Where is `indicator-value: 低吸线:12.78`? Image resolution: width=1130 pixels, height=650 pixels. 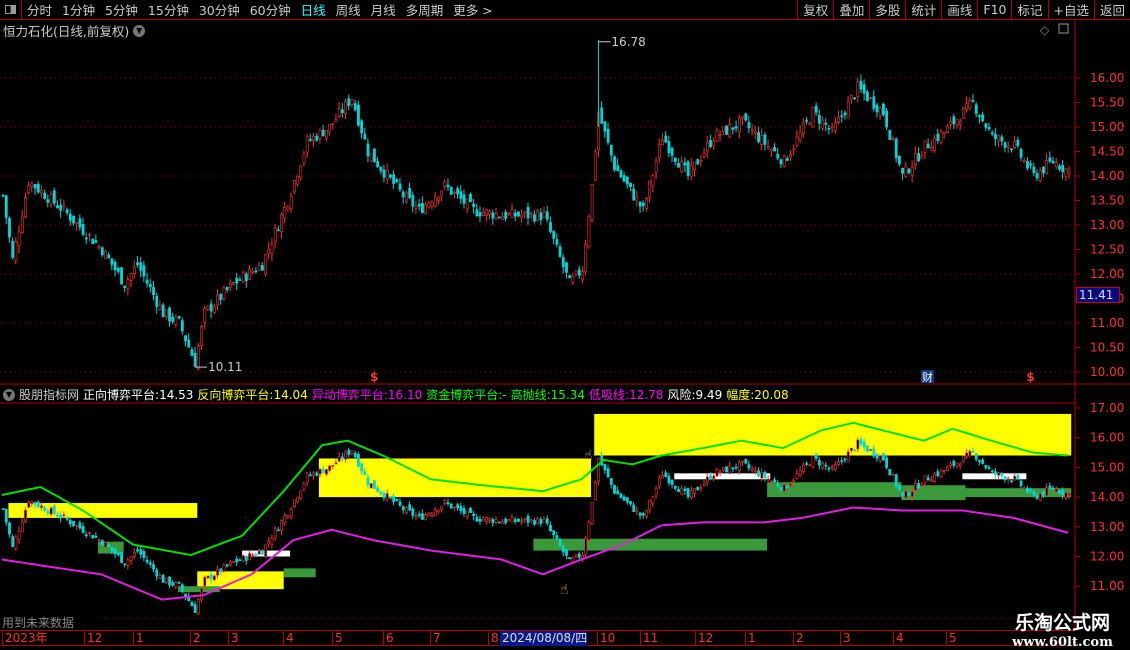
indicator-value: 低吸线:12.78 is located at coordinates (626, 394).